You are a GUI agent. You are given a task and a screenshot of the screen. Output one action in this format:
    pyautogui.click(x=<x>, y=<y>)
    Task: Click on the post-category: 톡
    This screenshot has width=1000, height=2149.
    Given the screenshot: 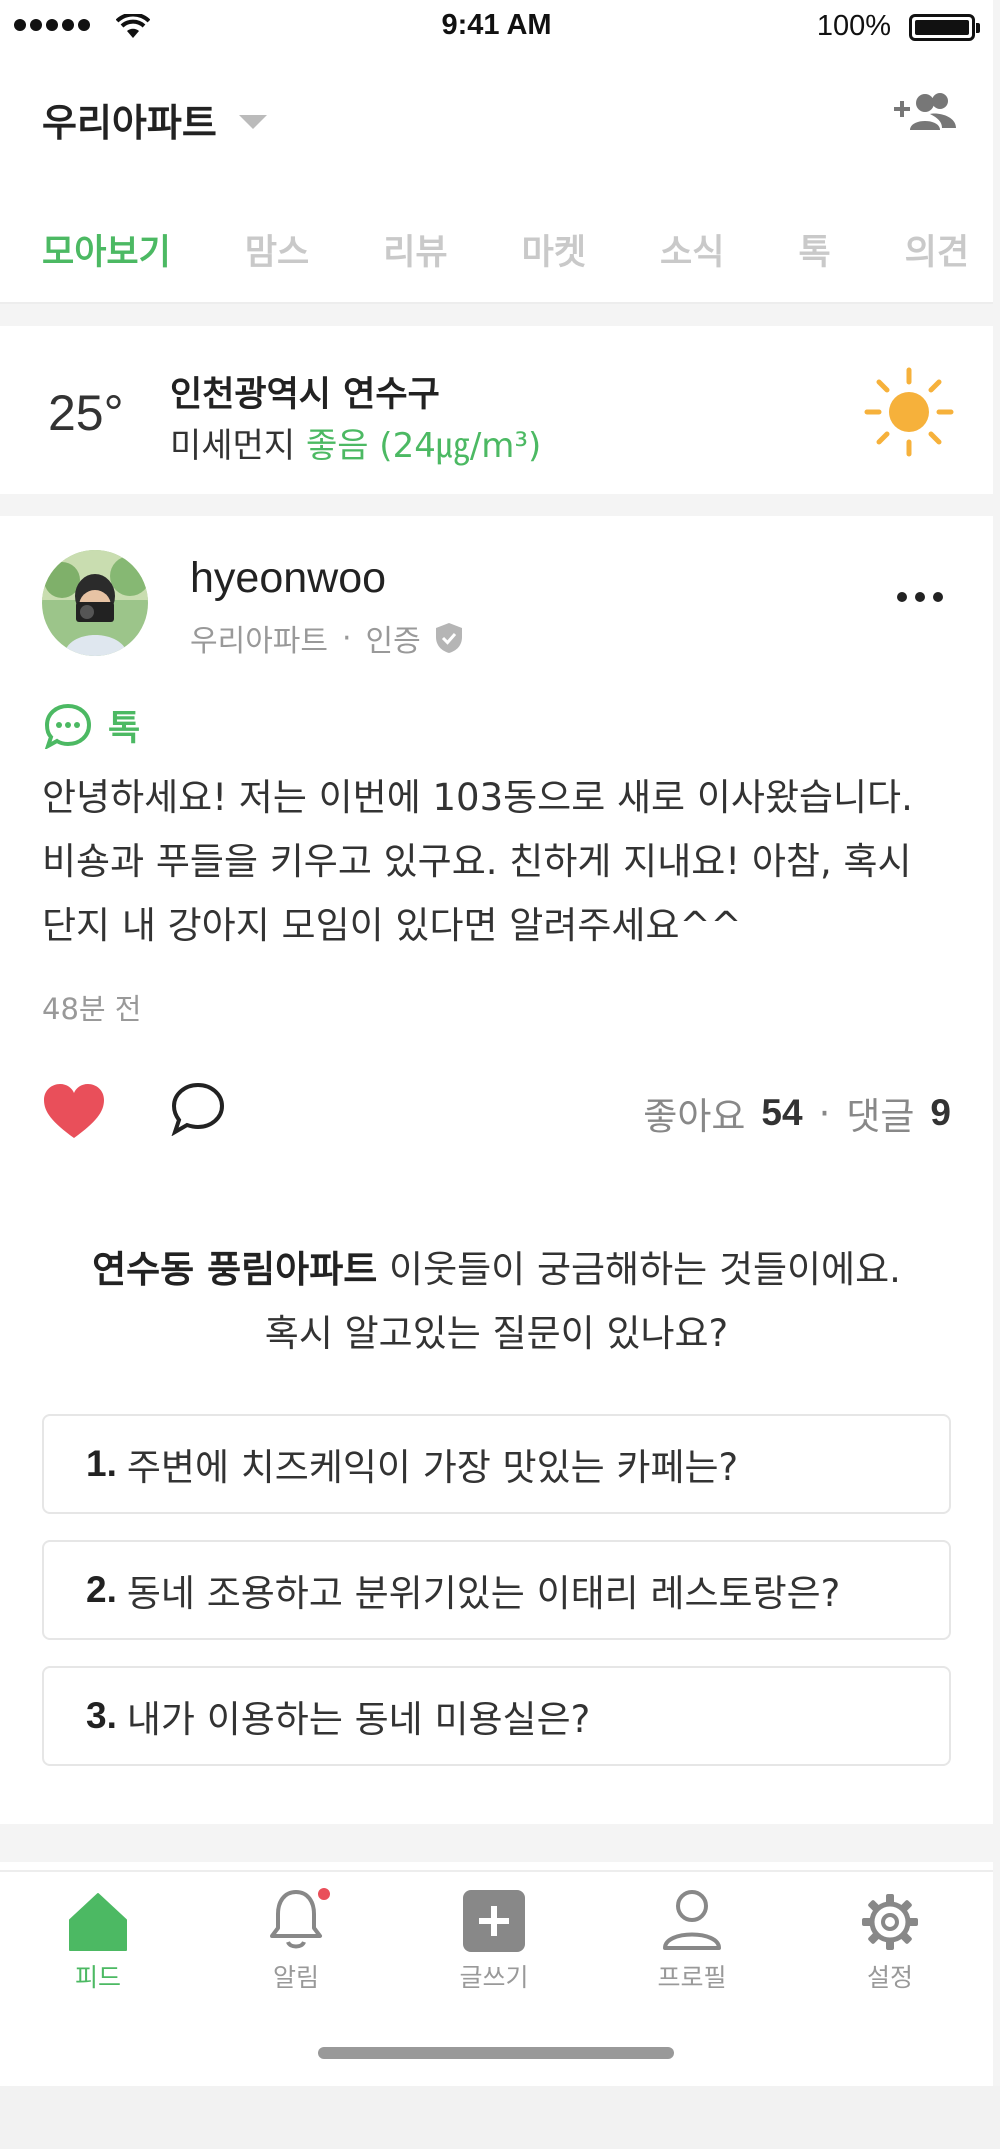 What is the action you would take?
    pyautogui.click(x=92, y=725)
    